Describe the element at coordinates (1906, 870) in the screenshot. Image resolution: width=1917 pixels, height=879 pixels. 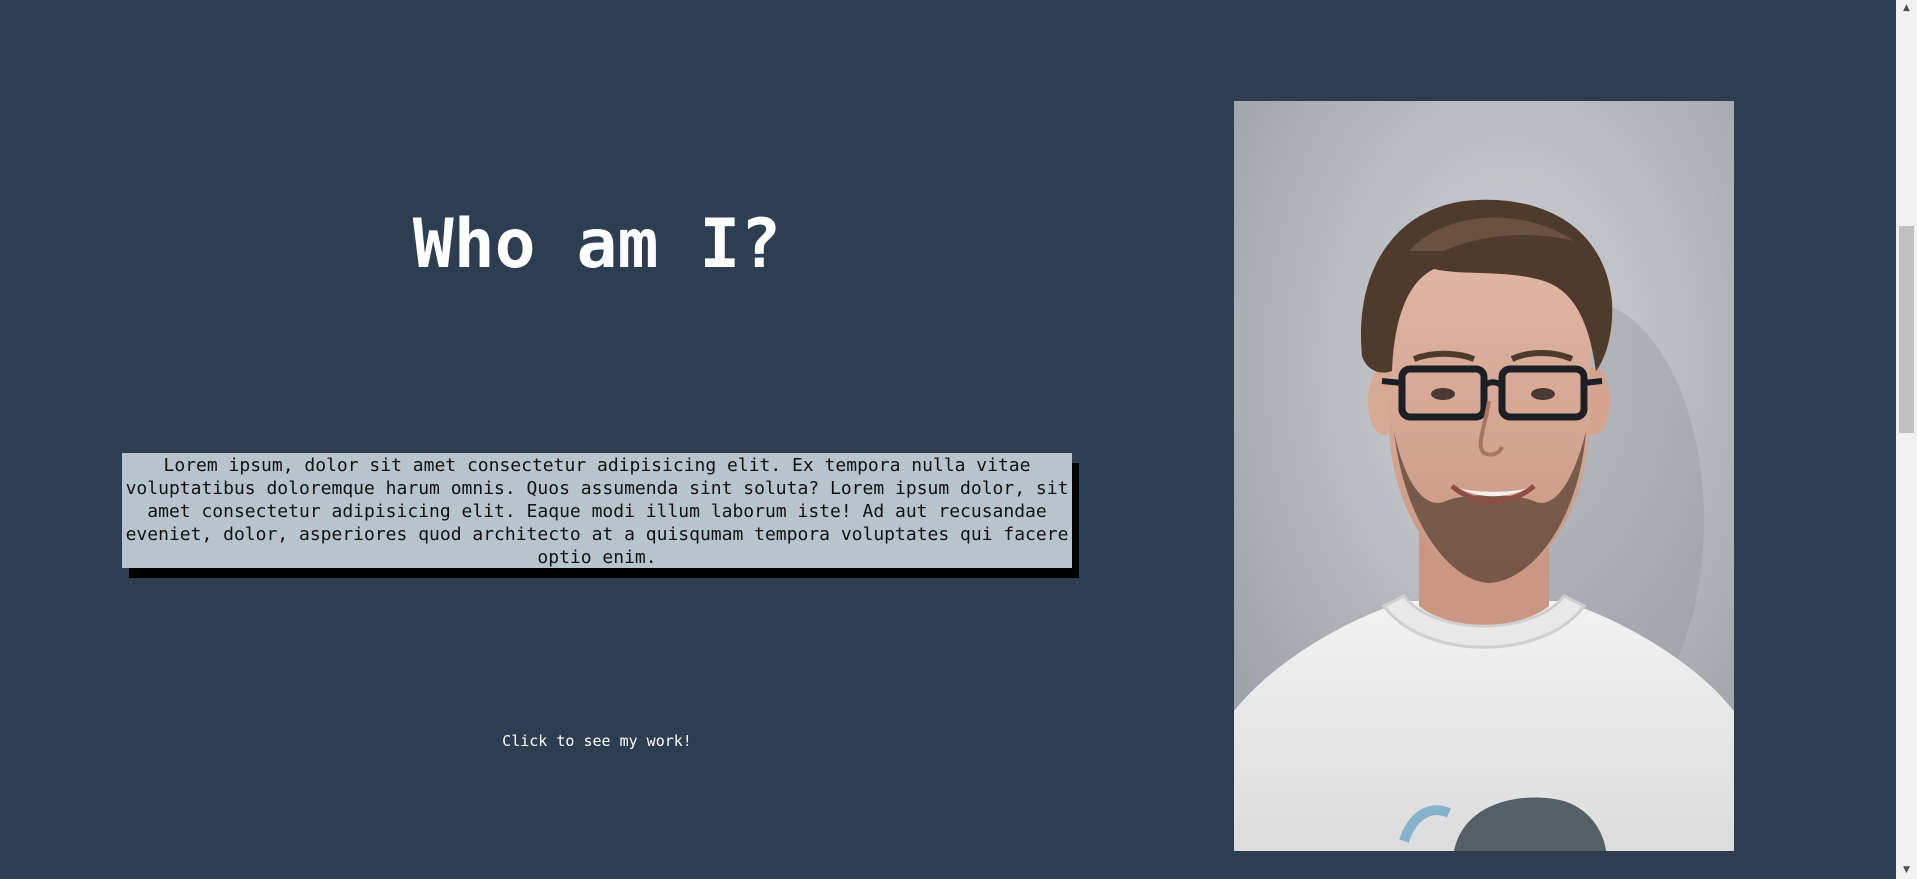
I see `scroll-down-icon: ▼` at that location.